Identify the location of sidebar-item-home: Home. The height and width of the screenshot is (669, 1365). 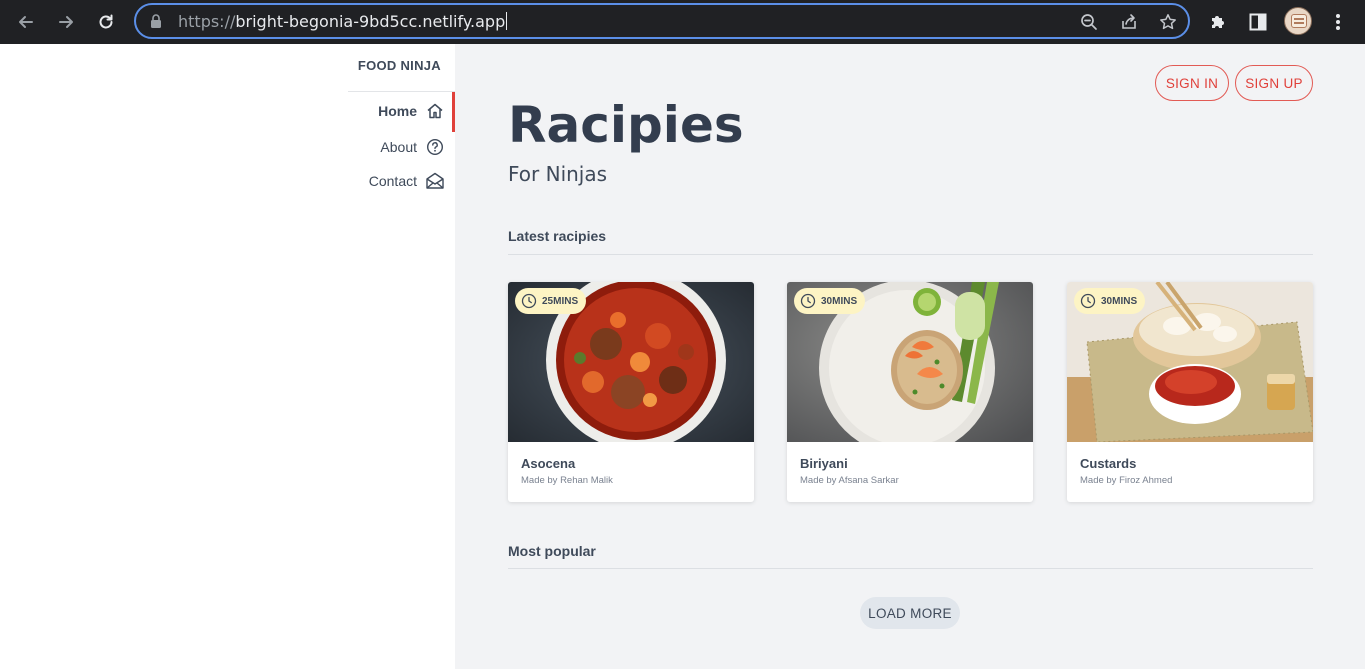
(411, 111).